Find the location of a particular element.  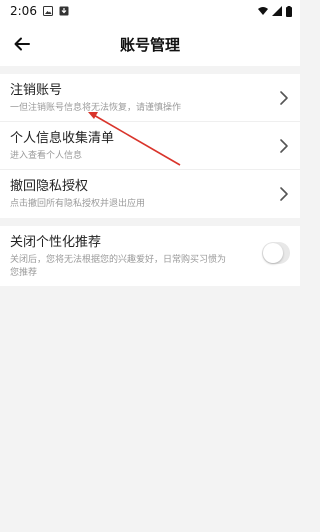

menu-item-title: 个人信息收集清单 is located at coordinates (62, 138).